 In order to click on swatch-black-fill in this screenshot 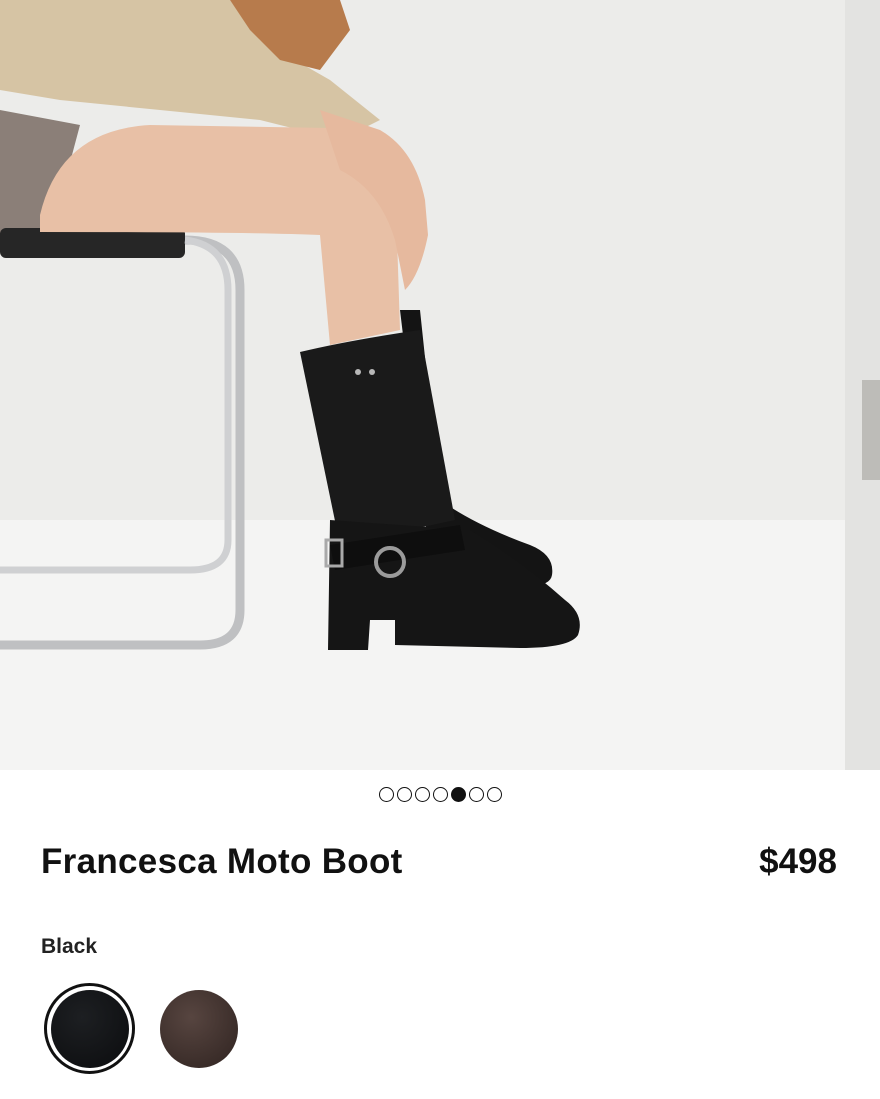, I will do `click(89, 1028)`.